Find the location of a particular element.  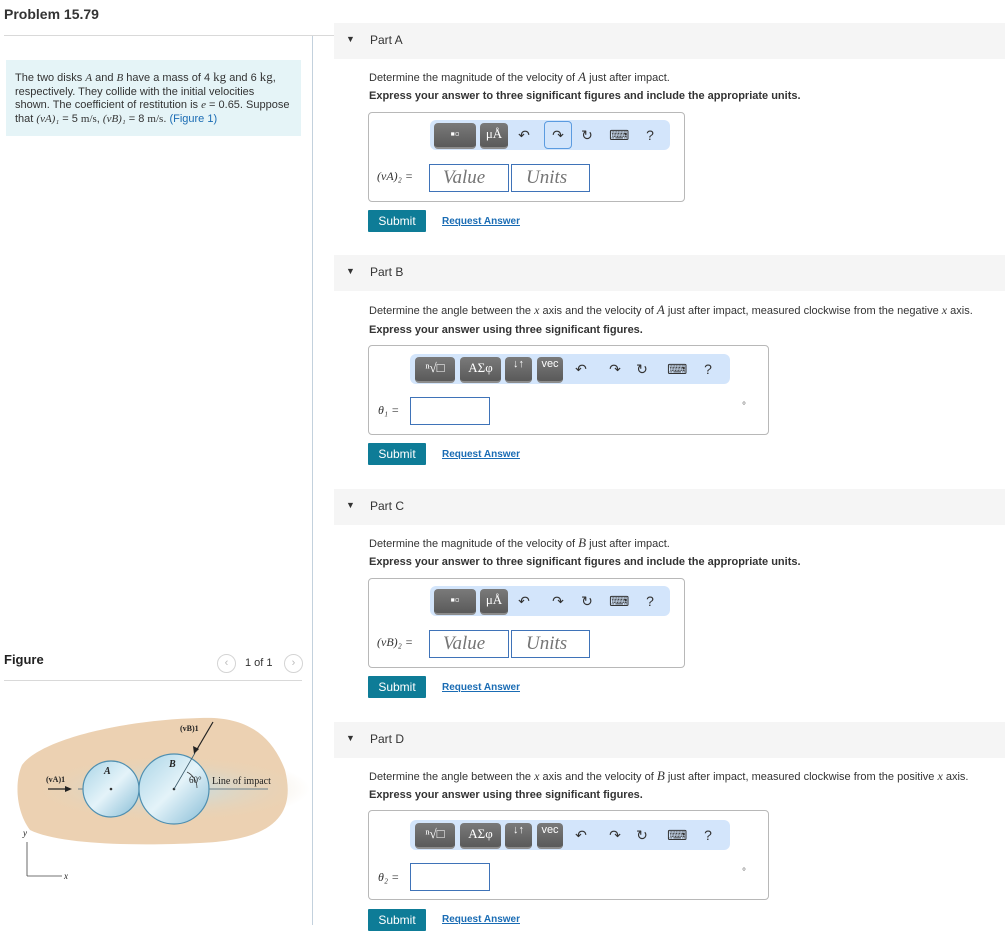

figure-title: Figure is located at coordinates (24, 659).